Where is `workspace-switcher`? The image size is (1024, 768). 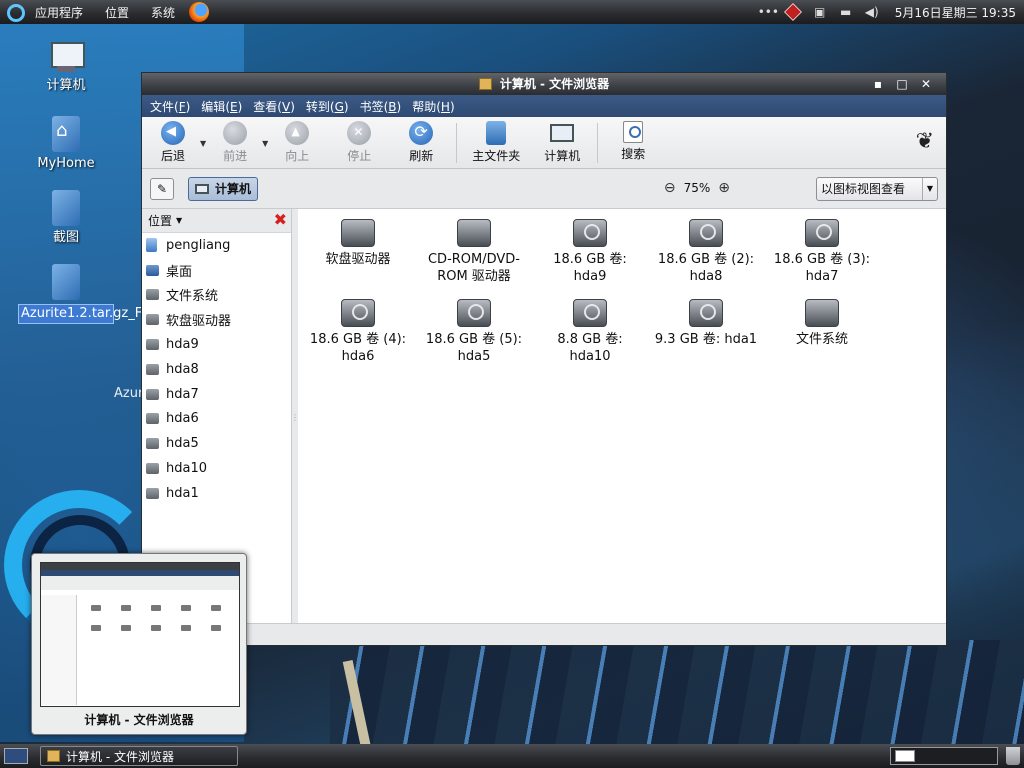
workspace-switcher is located at coordinates (944, 756).